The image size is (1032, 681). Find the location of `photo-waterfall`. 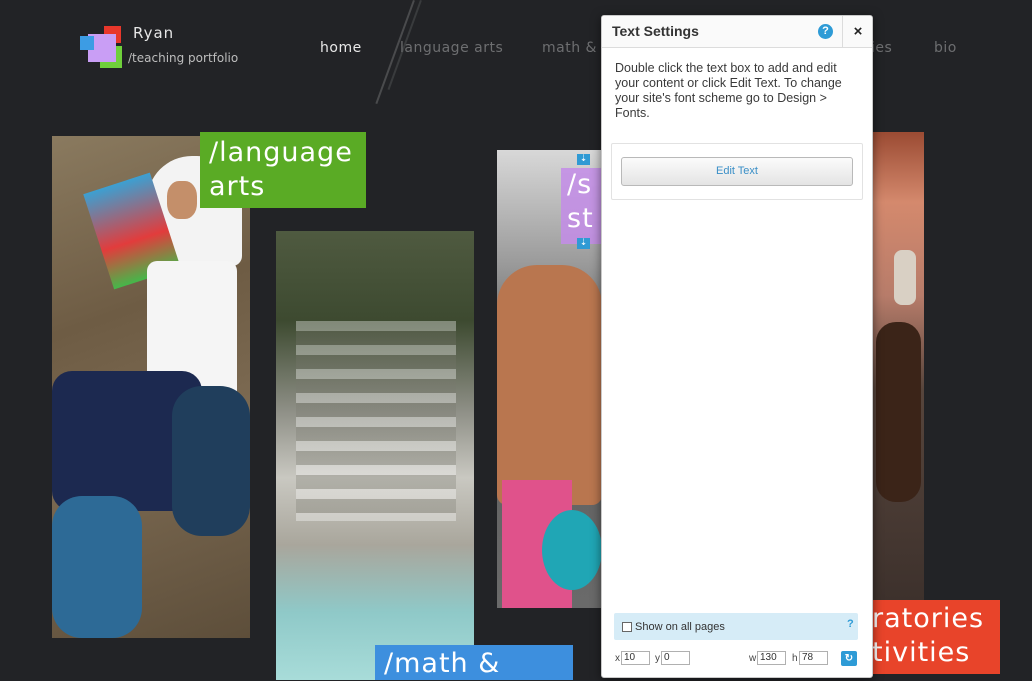

photo-waterfall is located at coordinates (375, 455).